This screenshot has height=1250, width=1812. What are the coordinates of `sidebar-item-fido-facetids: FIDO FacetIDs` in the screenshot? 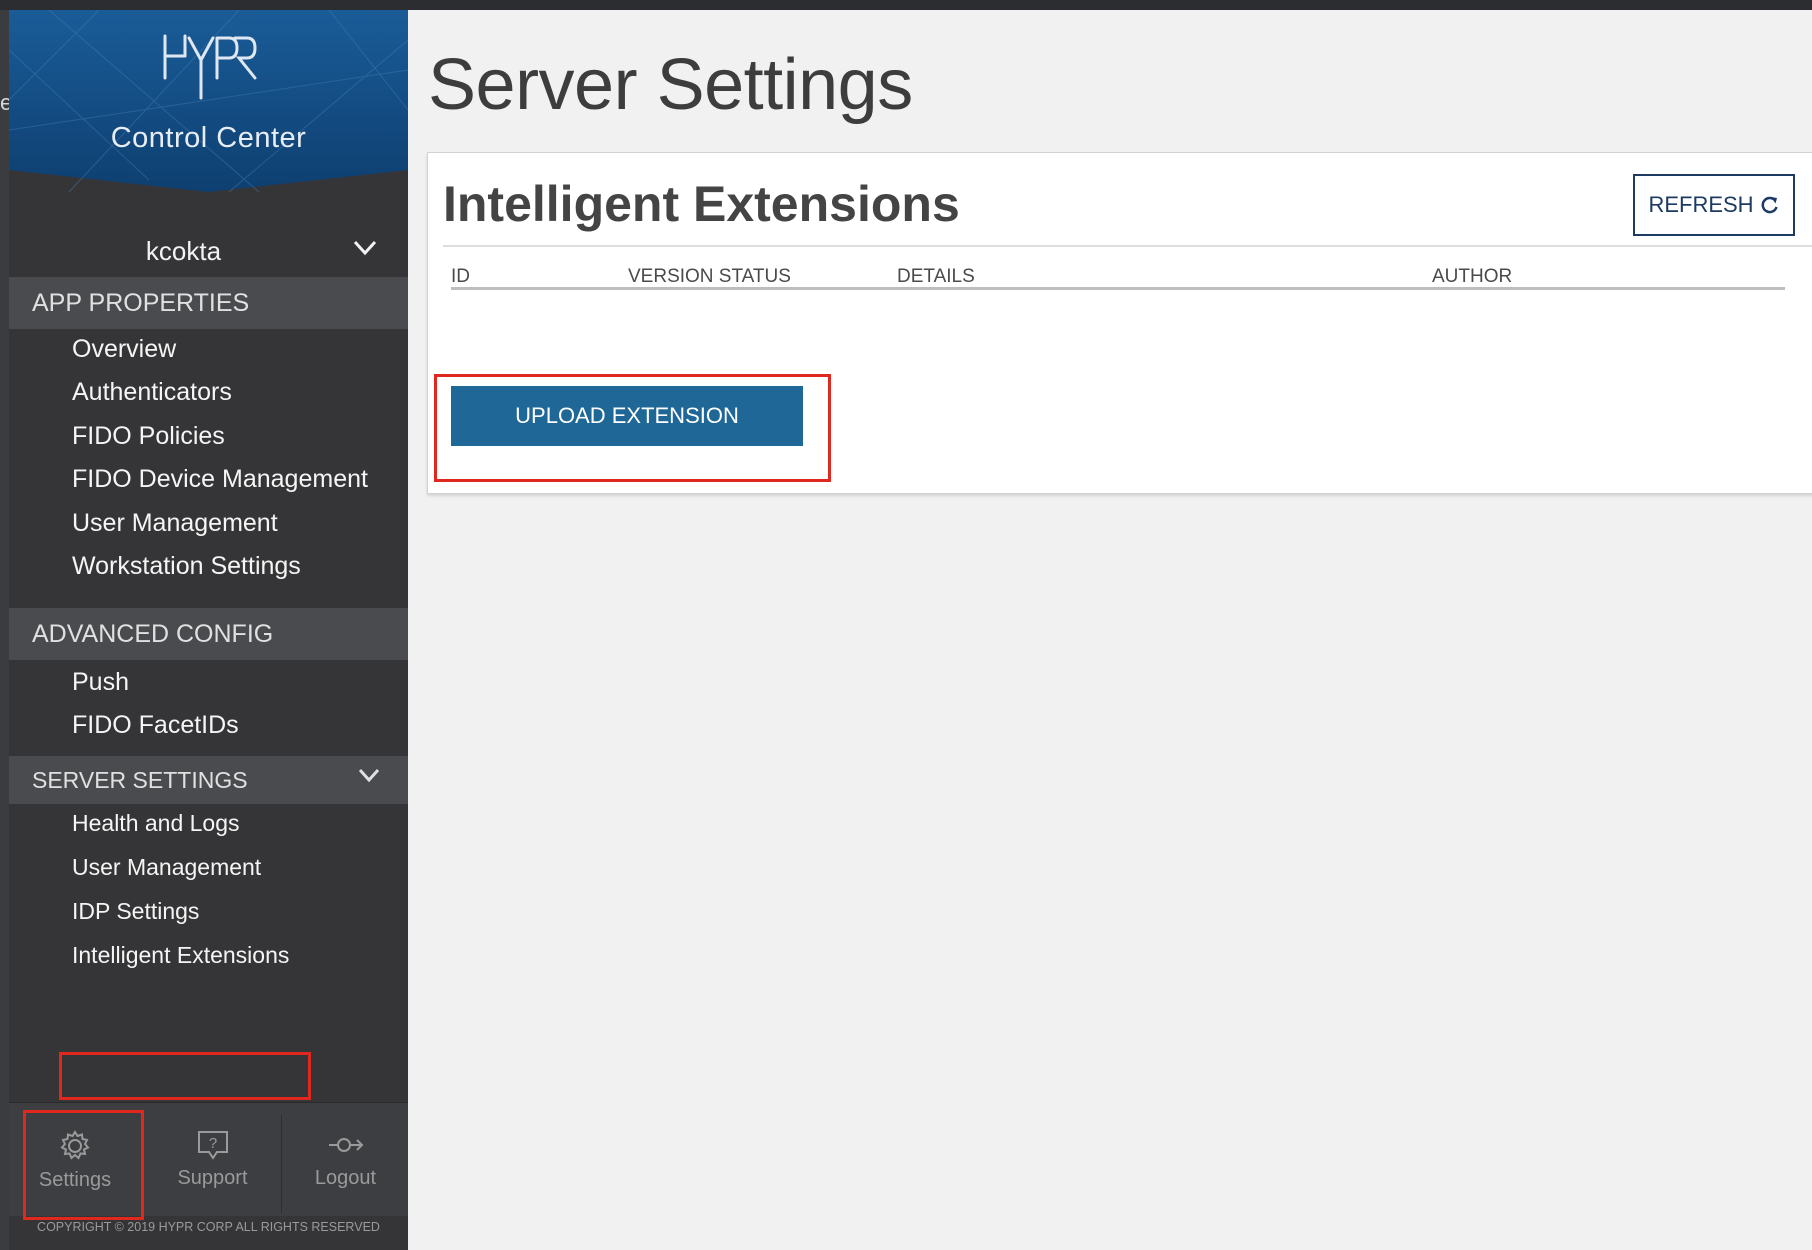 It's located at (155, 725).